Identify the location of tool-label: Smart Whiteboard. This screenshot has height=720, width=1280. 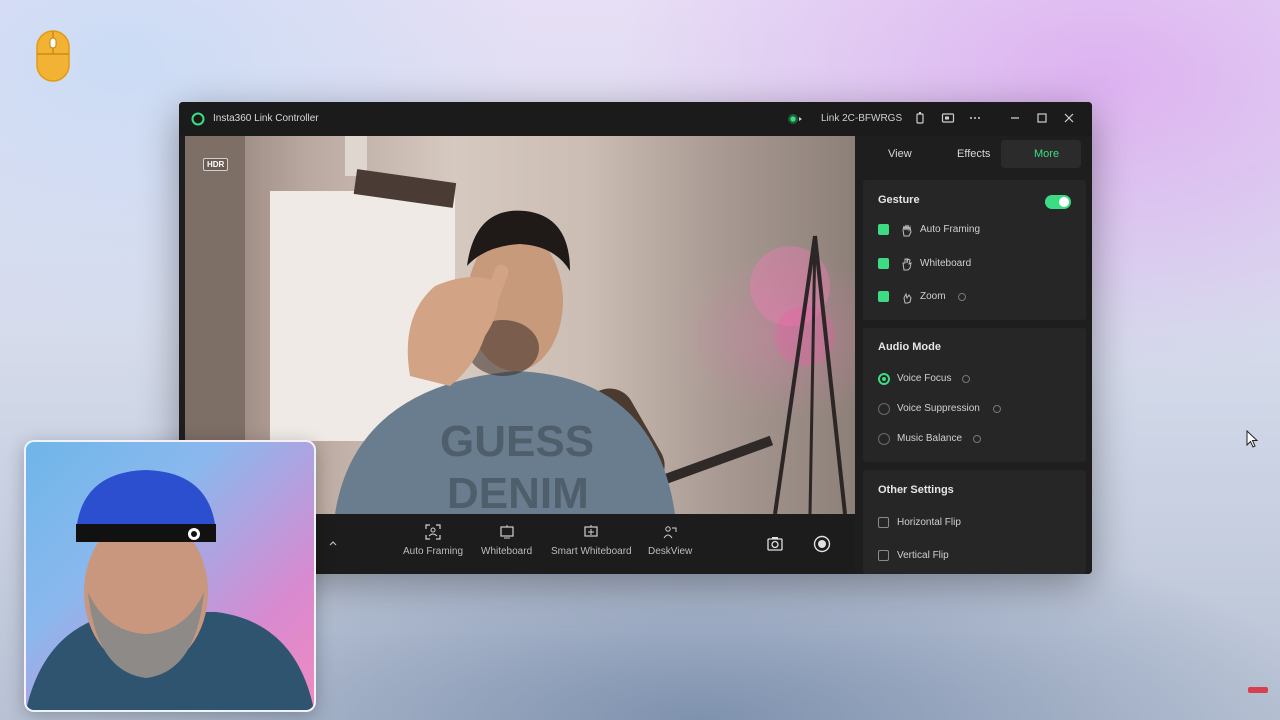
(591, 551).